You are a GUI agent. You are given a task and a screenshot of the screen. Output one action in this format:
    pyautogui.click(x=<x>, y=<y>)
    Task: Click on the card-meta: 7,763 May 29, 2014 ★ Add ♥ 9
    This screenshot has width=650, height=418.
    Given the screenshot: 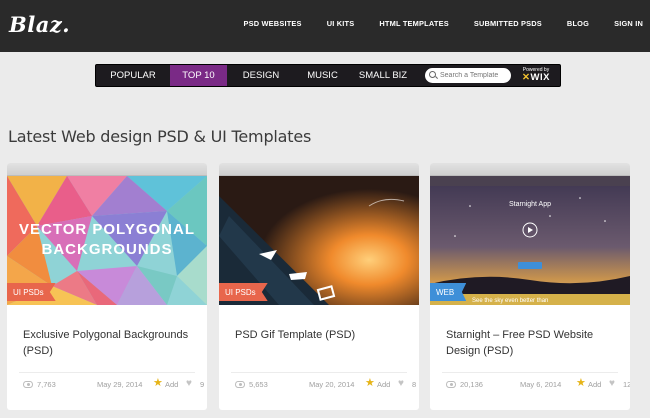 What is the action you would take?
    pyautogui.click(x=113, y=385)
    